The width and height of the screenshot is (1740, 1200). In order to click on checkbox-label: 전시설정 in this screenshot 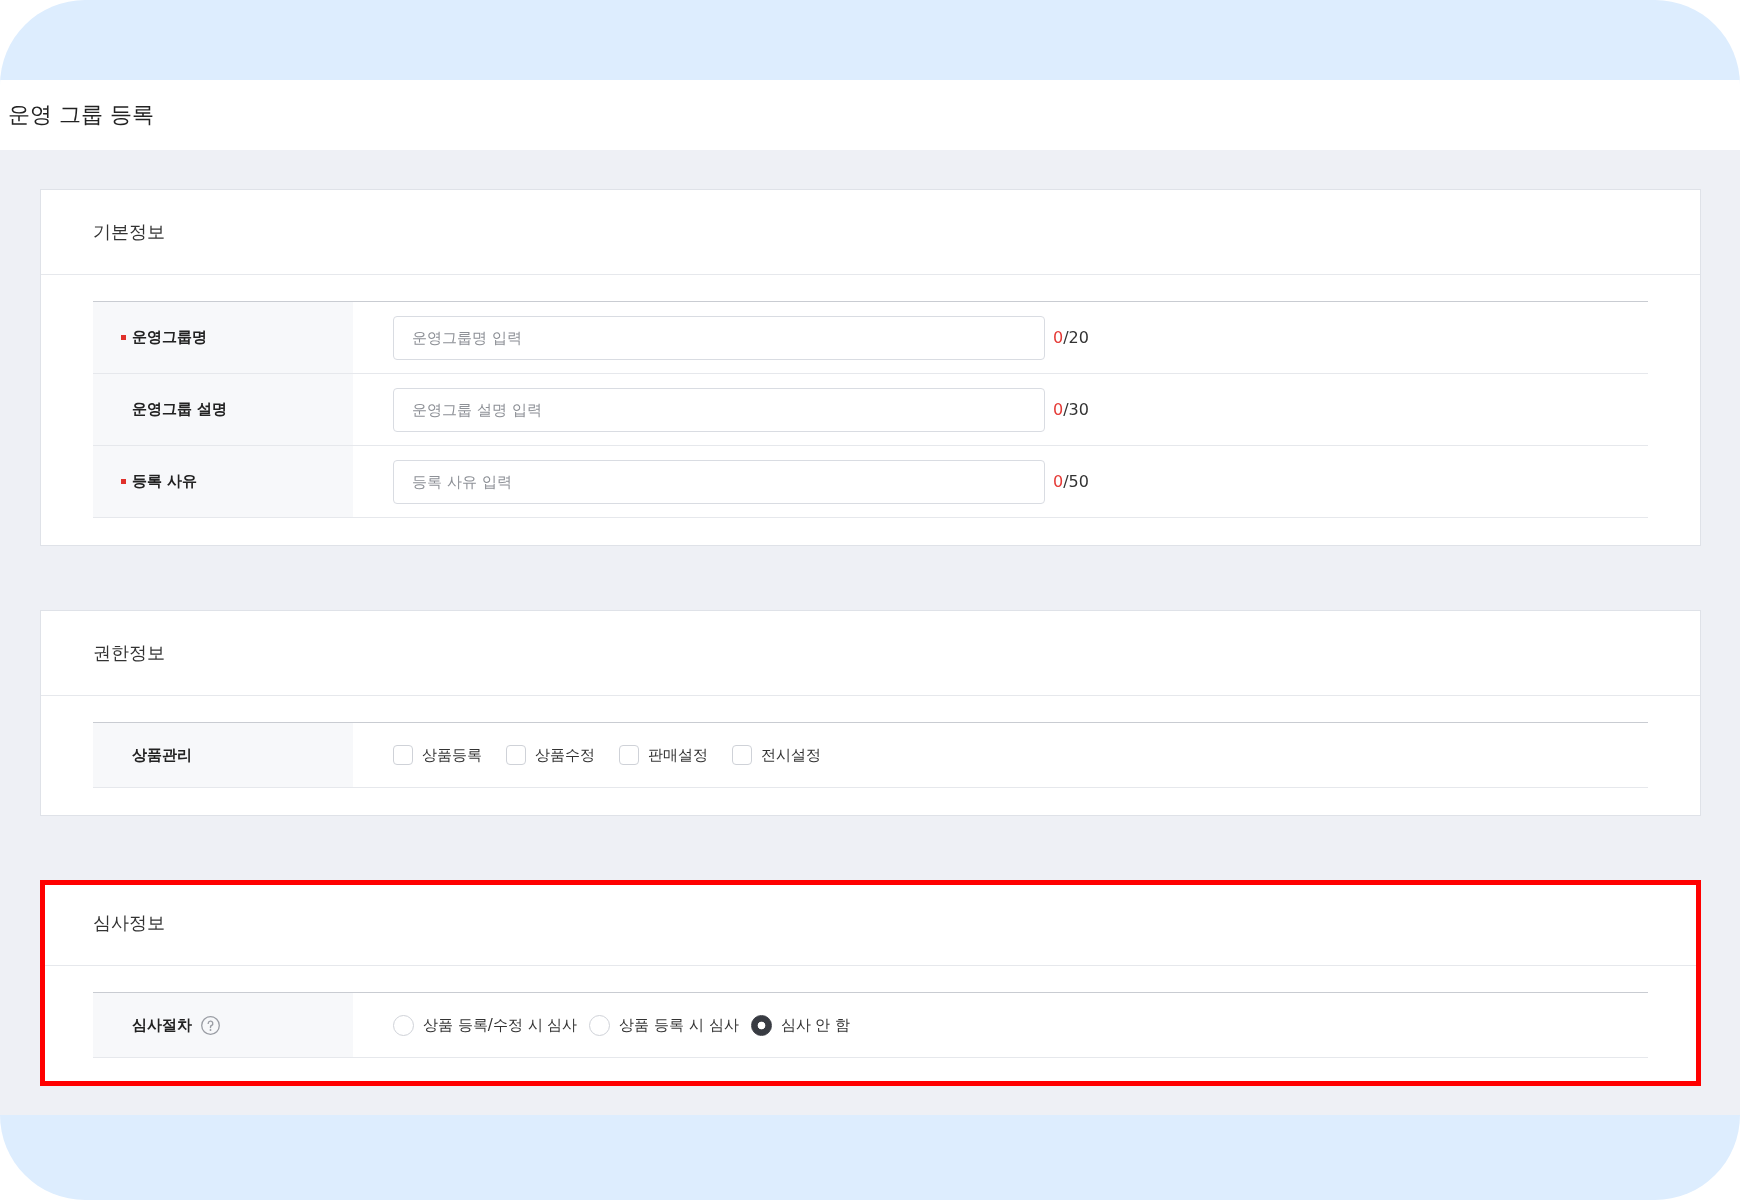, I will do `click(791, 755)`.